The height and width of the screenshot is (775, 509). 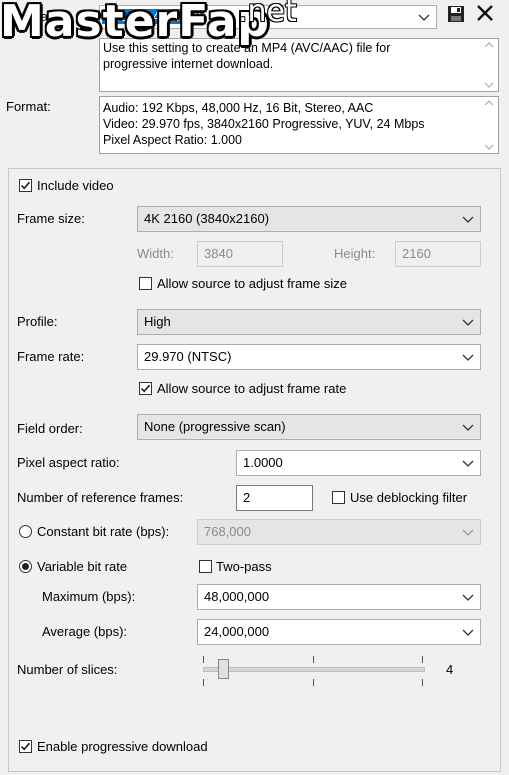 I want to click on profile-label: Profile:, so click(x=37, y=321).